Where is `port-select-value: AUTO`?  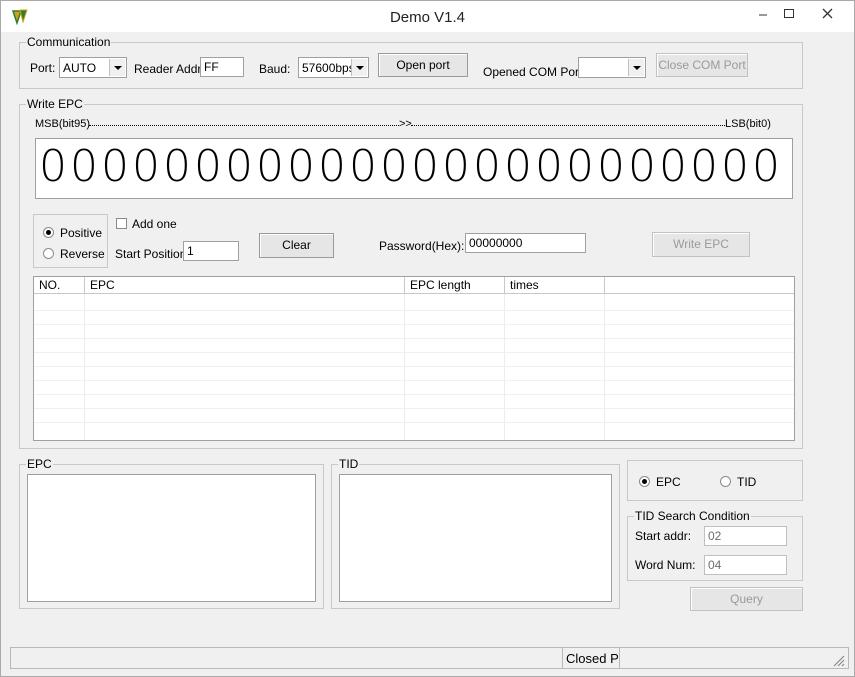 port-select-value: AUTO is located at coordinates (80, 68).